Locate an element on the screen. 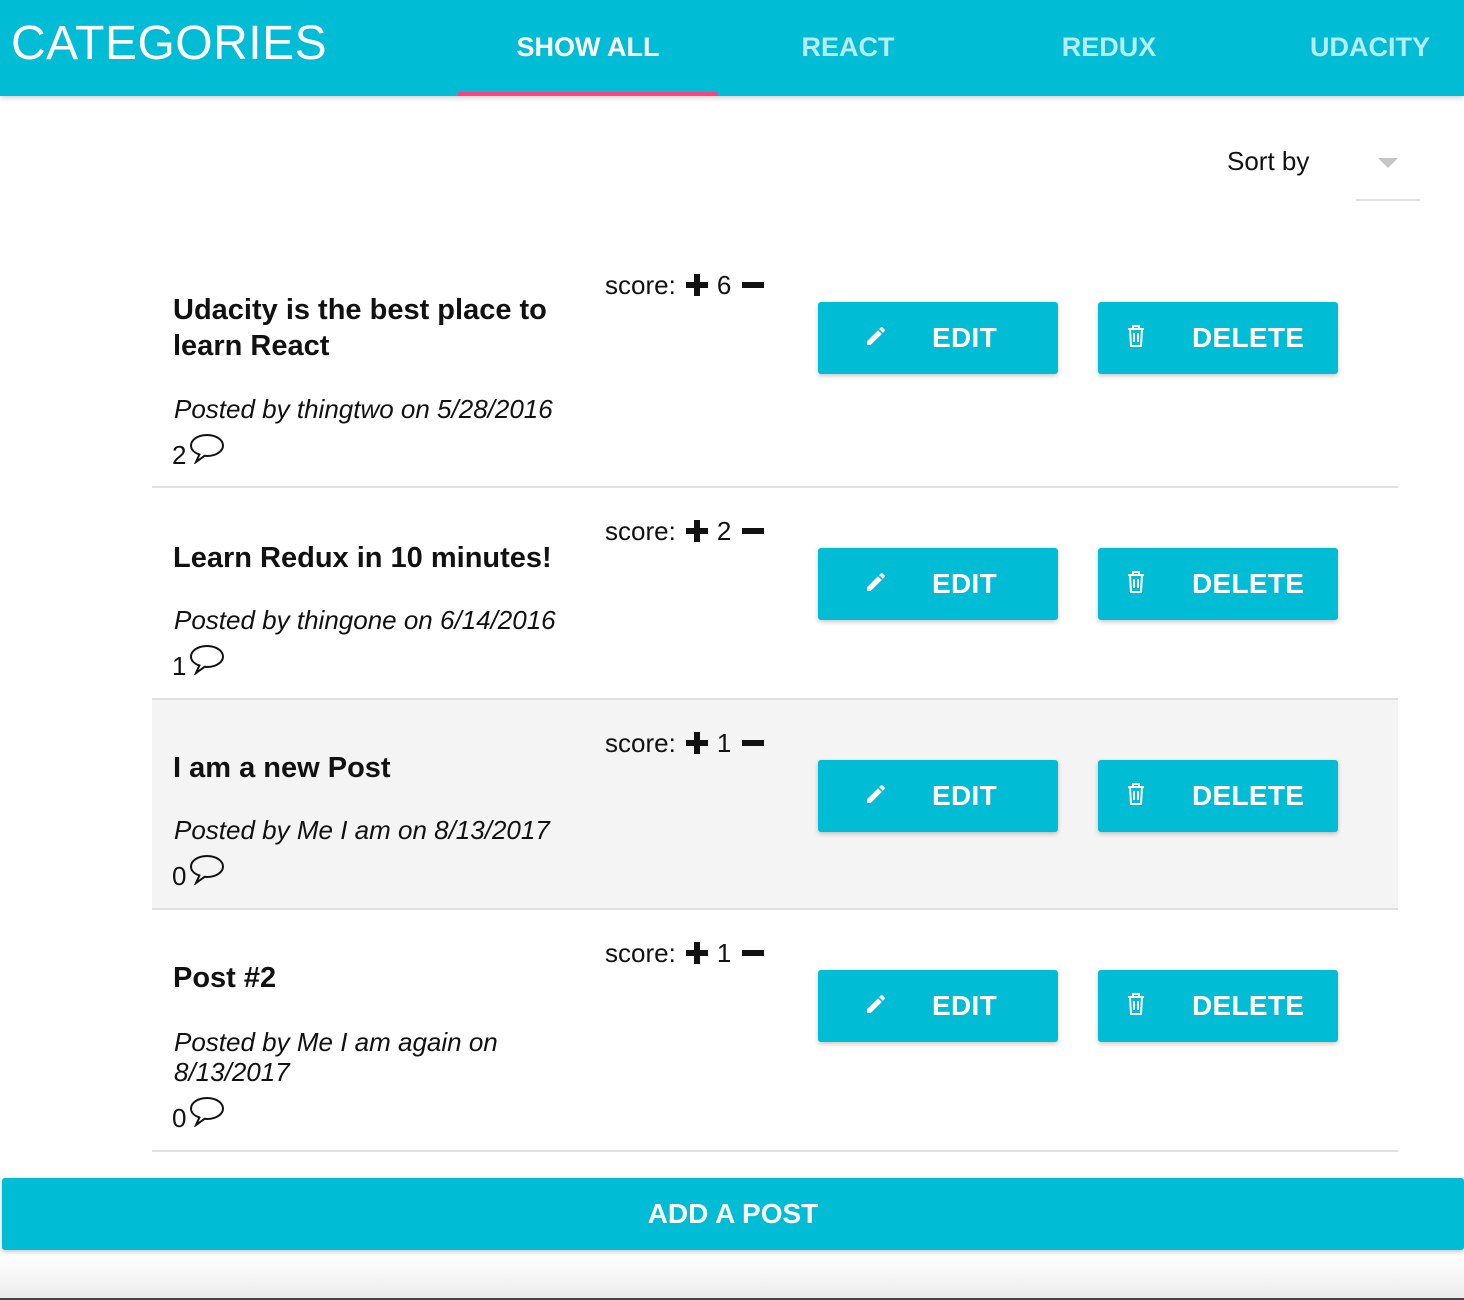  add-post-button: ADD A POST is located at coordinates (733, 1214).